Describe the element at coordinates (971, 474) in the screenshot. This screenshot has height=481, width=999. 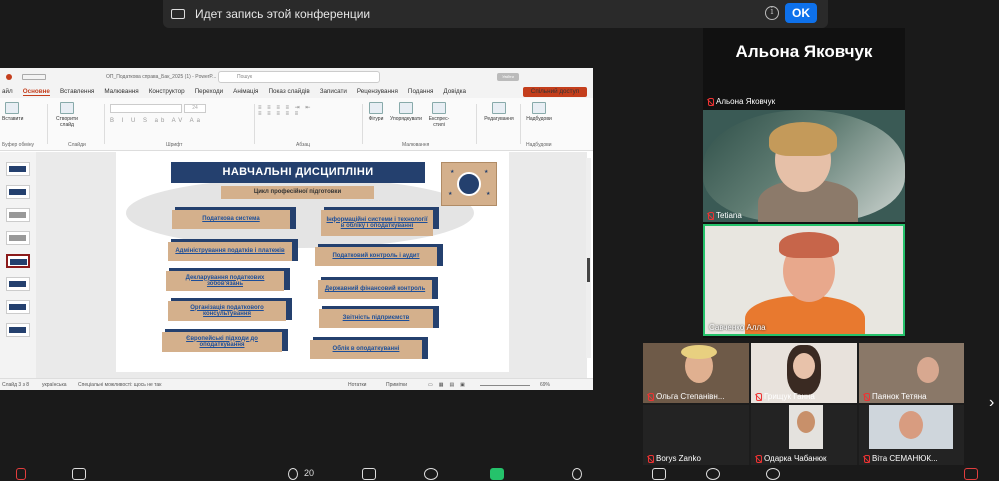
I see `leave-icon` at that location.